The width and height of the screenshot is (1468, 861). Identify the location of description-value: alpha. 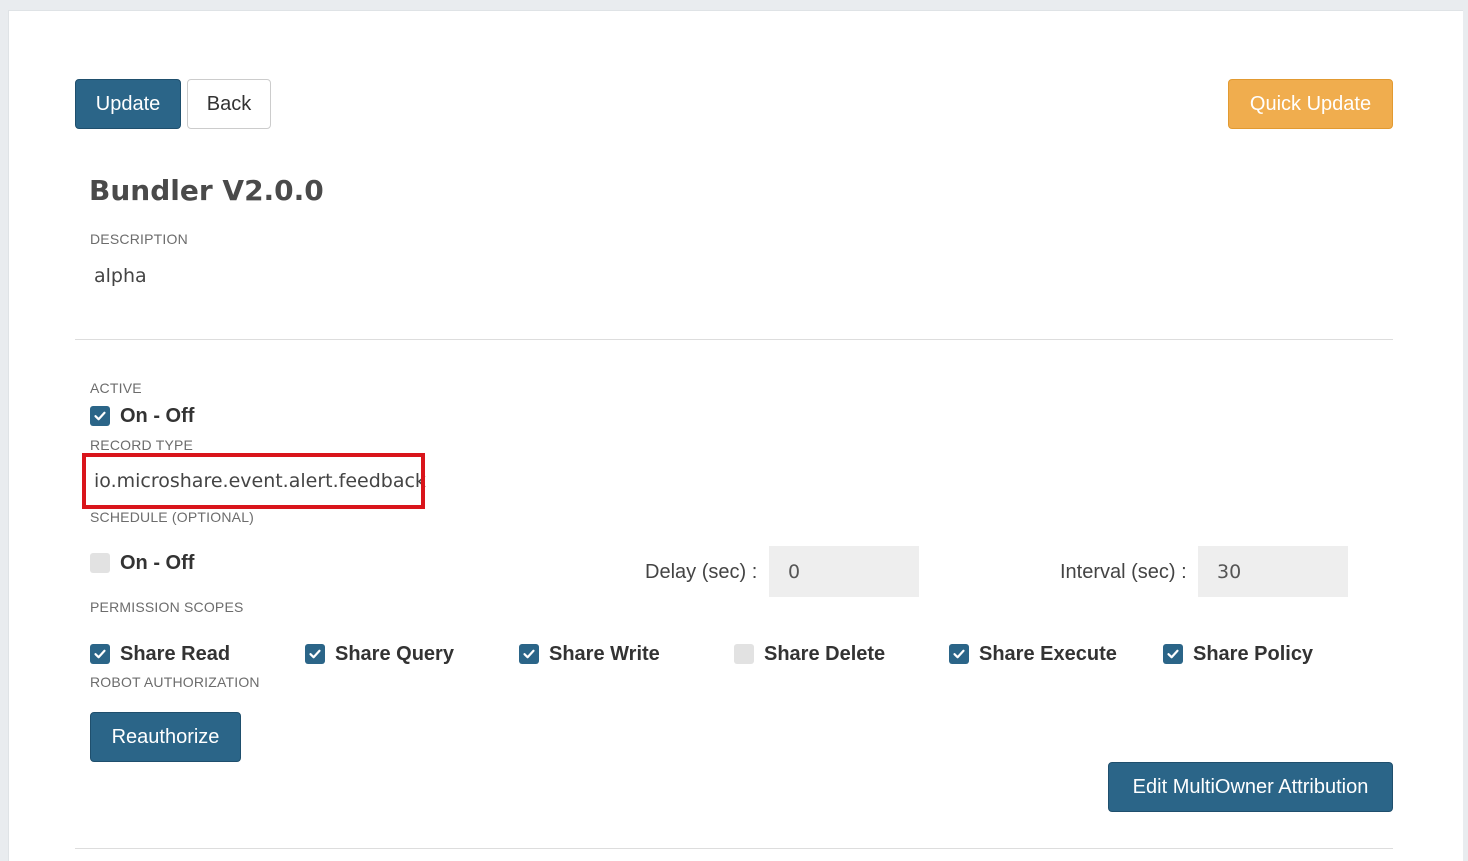
(120, 276).